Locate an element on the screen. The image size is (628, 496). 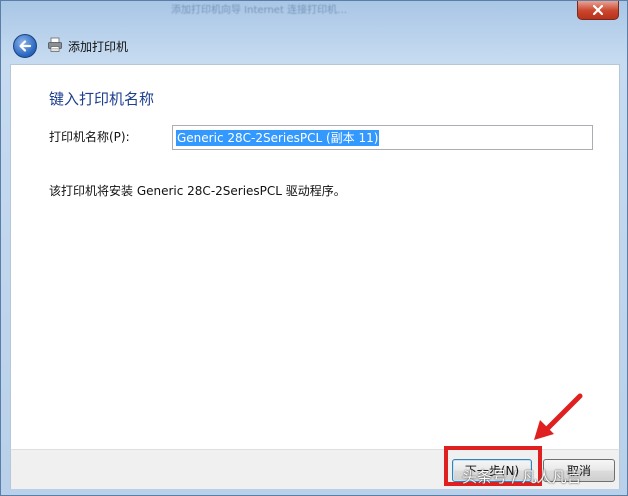
printer-icon is located at coordinates (55, 44).